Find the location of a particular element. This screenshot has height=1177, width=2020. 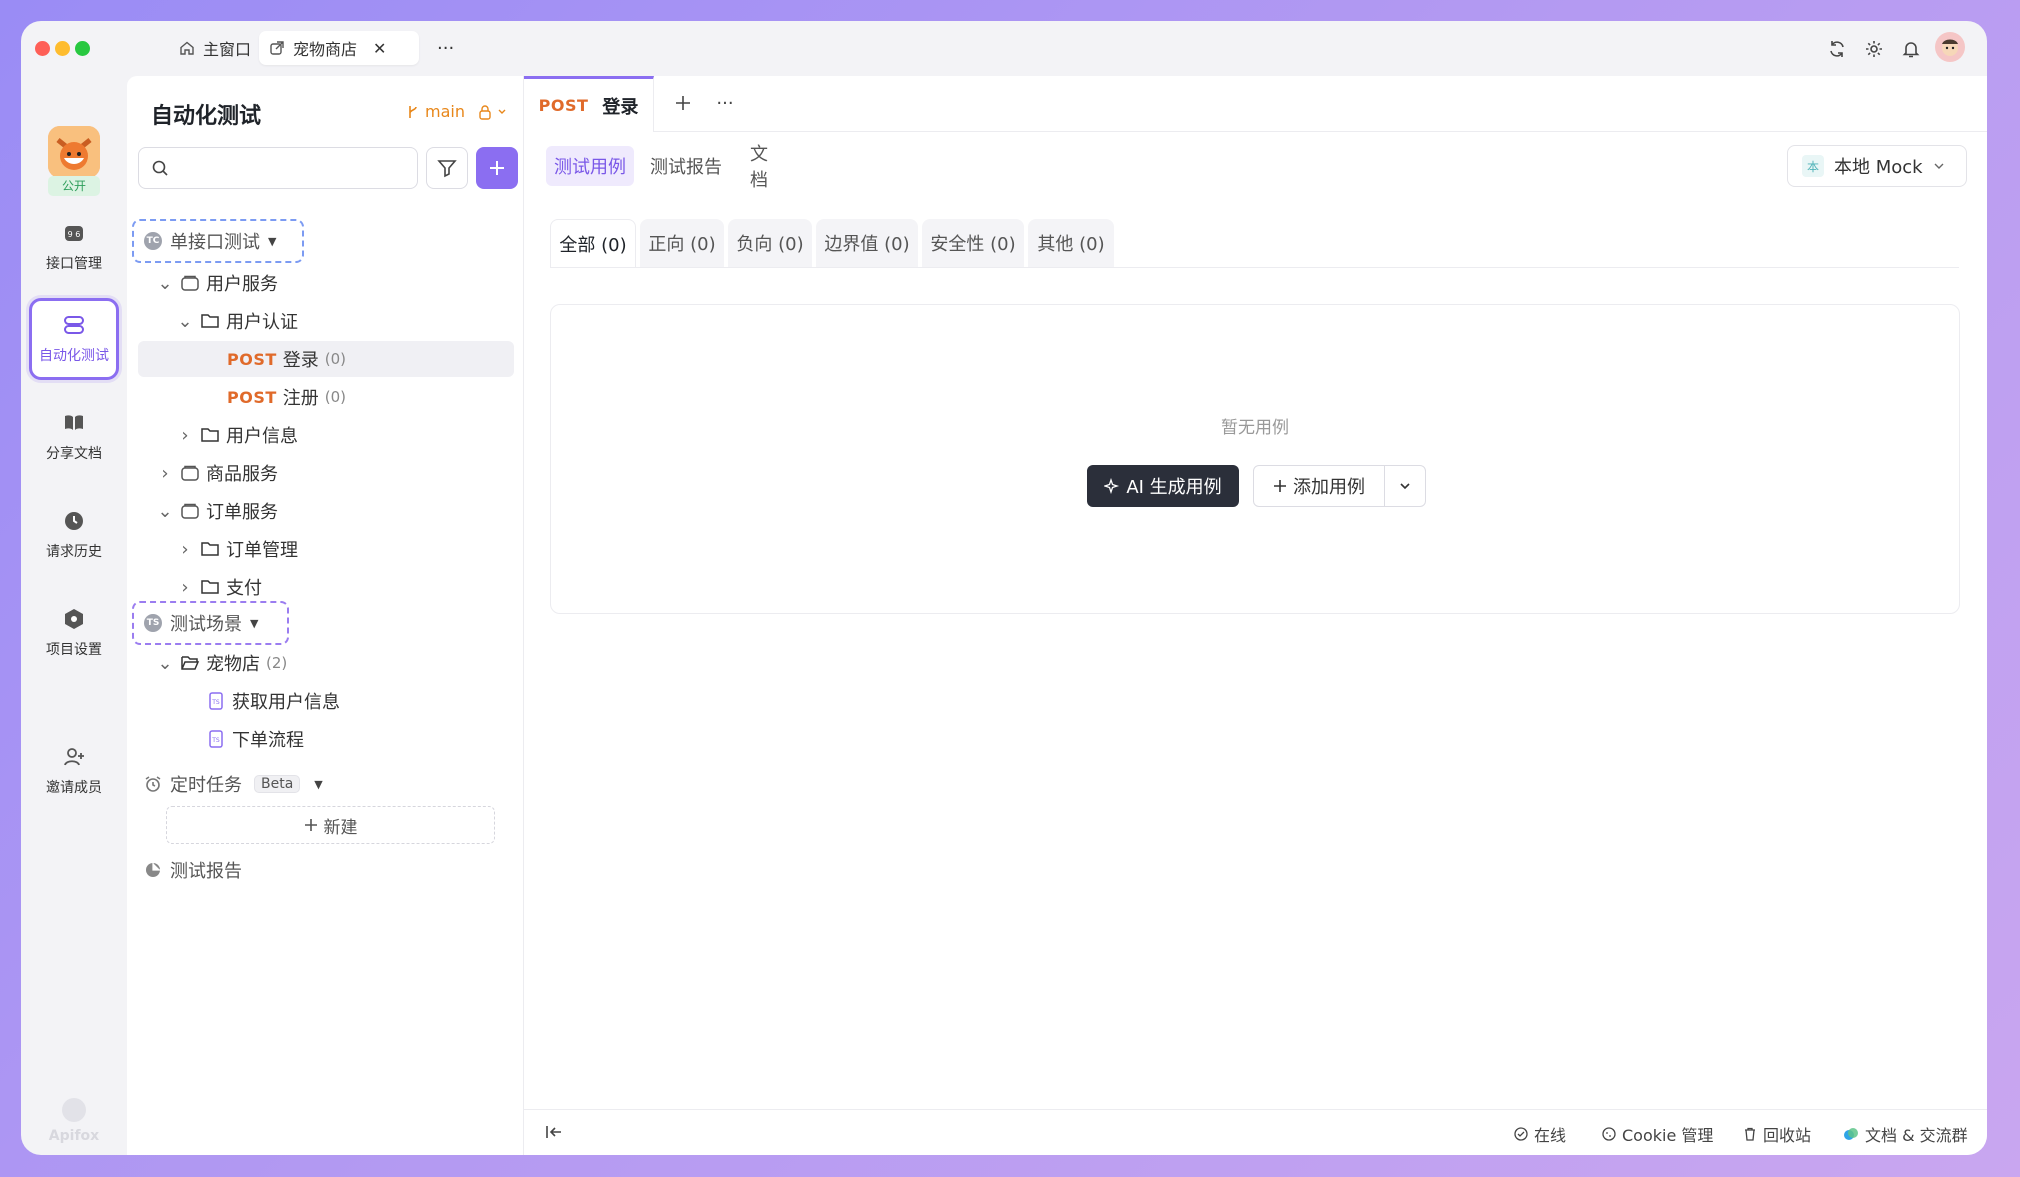

add-case-button: 添加用例 is located at coordinates (1319, 486).